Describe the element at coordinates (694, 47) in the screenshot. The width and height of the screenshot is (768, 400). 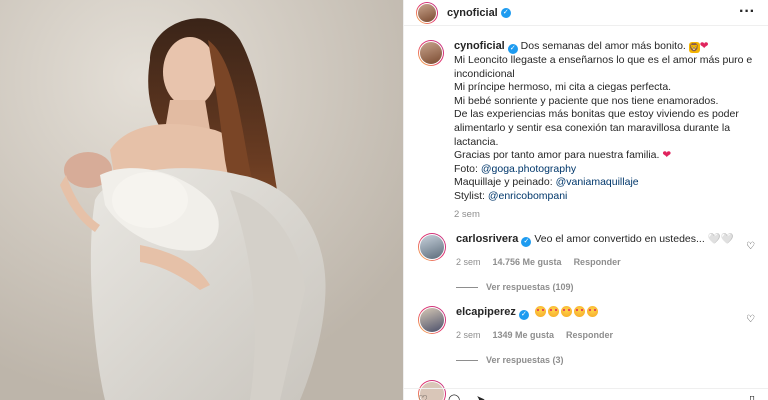
I see `lion-emoji-icon: 🦁` at that location.